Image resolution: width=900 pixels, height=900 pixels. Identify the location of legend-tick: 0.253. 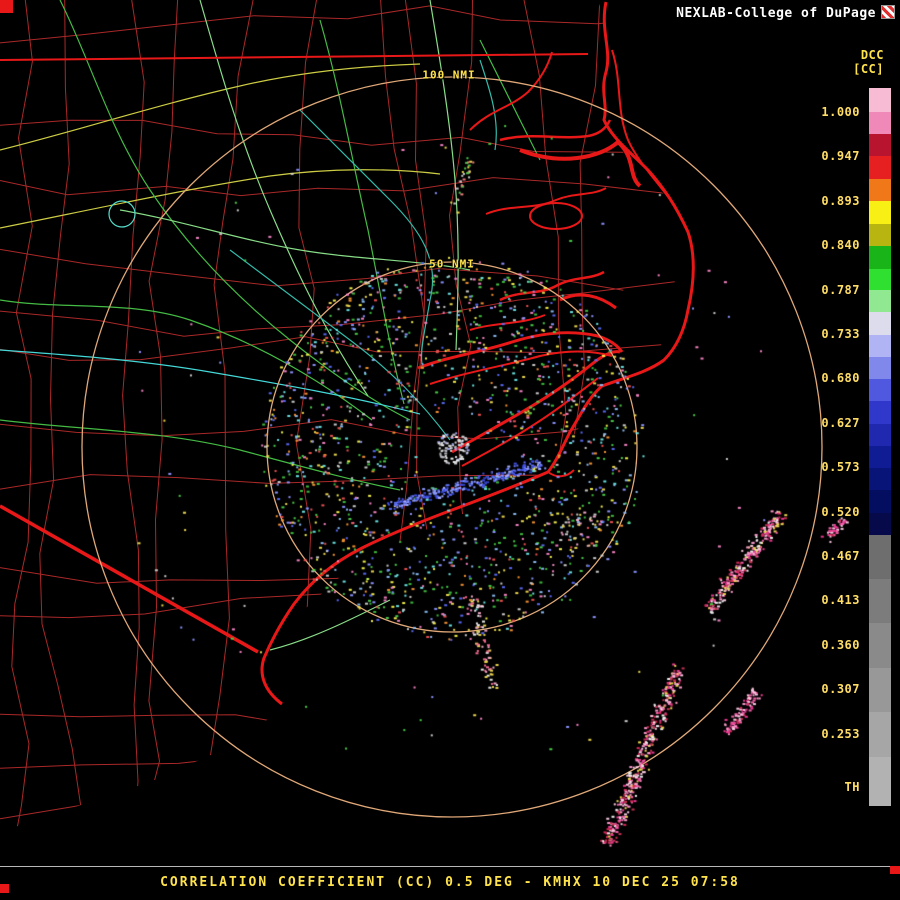
(840, 733).